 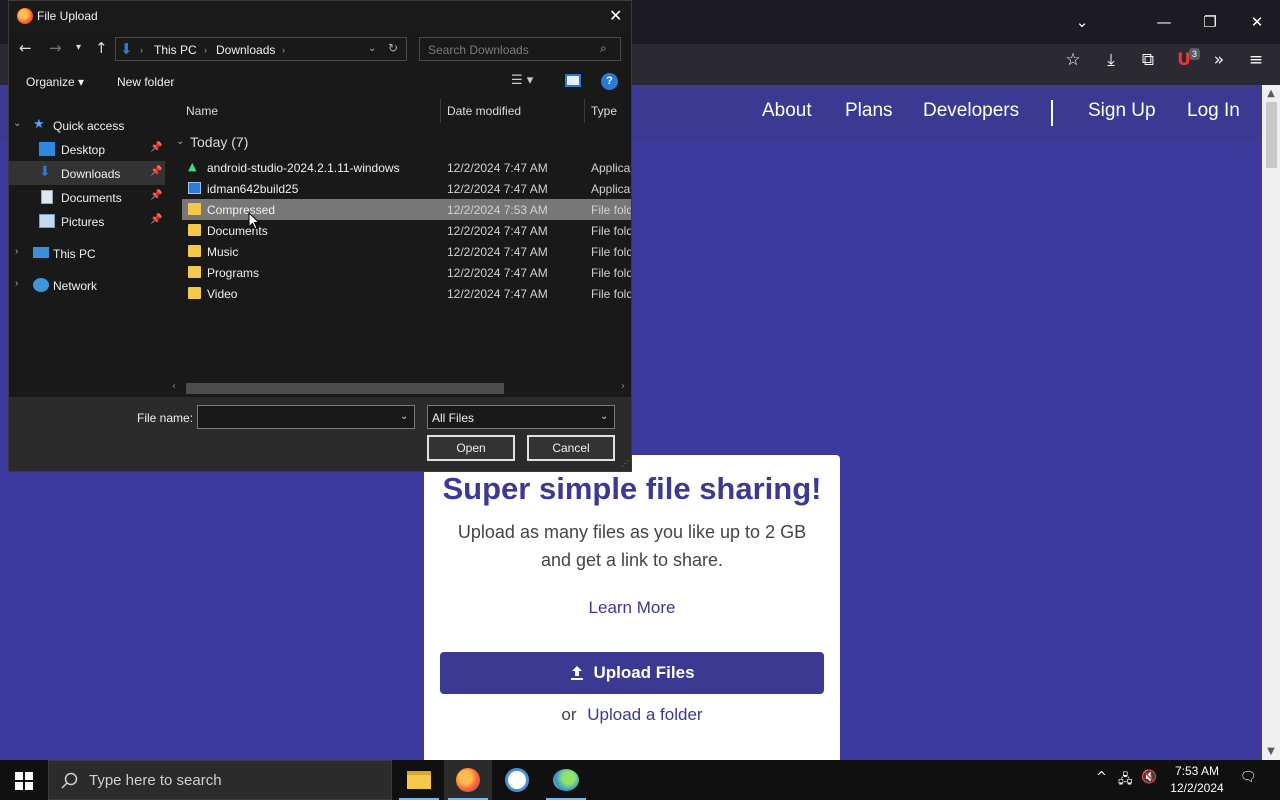 What do you see at coordinates (180, 141) in the screenshot?
I see `group-collapse-chevron-icon: ⌄` at bounding box center [180, 141].